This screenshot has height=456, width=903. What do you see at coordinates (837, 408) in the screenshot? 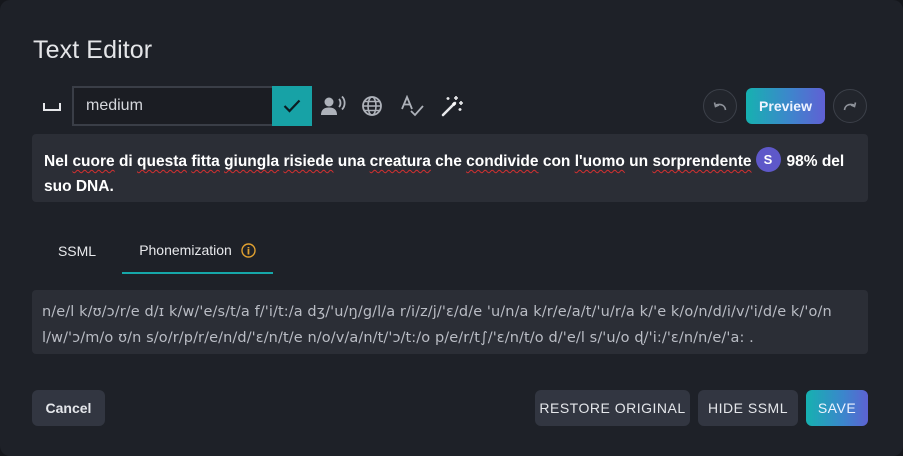
I see `save-button: SAVE` at bounding box center [837, 408].